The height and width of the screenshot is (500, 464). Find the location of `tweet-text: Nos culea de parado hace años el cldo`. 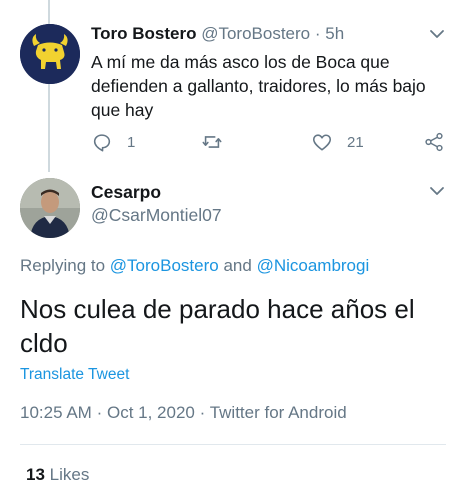

tweet-text: Nos culea de parado hace años el cldo is located at coordinates (217, 326).